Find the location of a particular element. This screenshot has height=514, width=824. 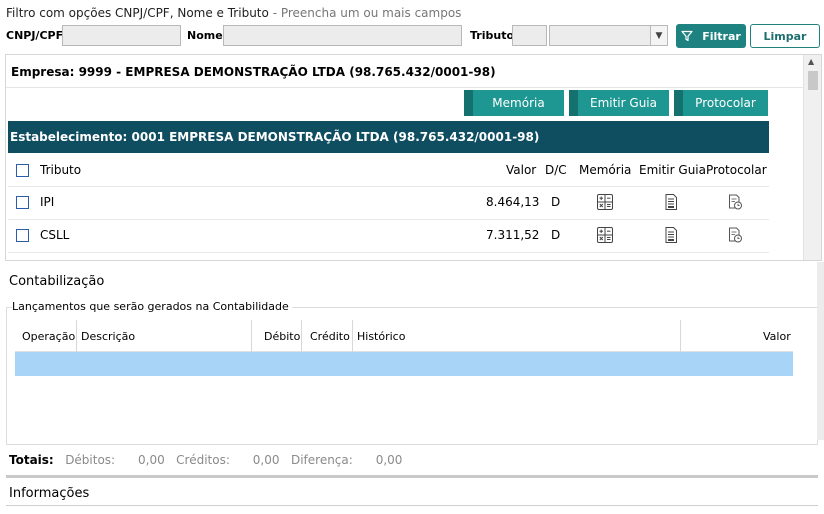

col-credito: Crédito is located at coordinates (330, 336).